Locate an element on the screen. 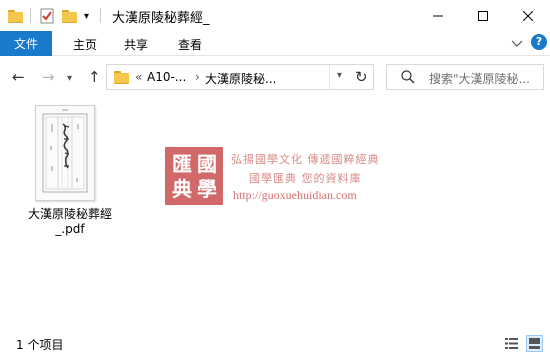  refresh-icon: ↻ is located at coordinates (361, 77).